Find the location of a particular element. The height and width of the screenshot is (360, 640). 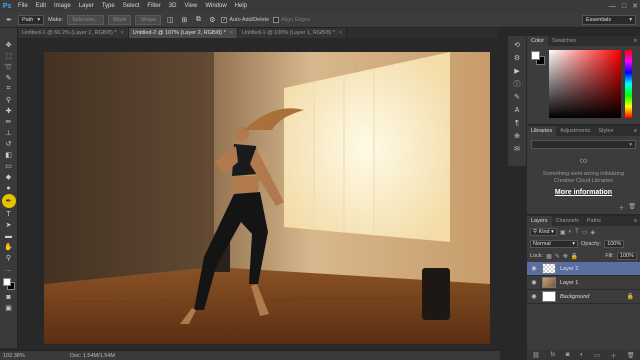

new-group-icon: ▭ is located at coordinates (597, 355).